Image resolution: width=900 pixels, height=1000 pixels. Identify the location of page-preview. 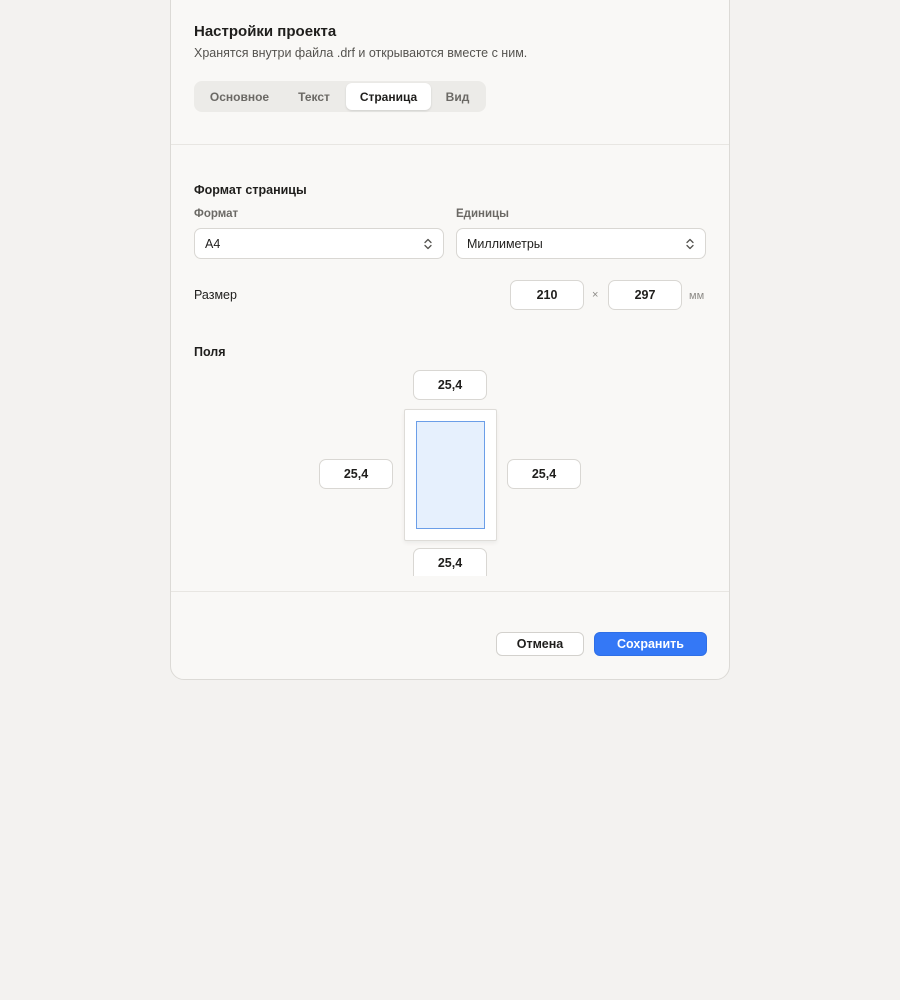
(450, 475).